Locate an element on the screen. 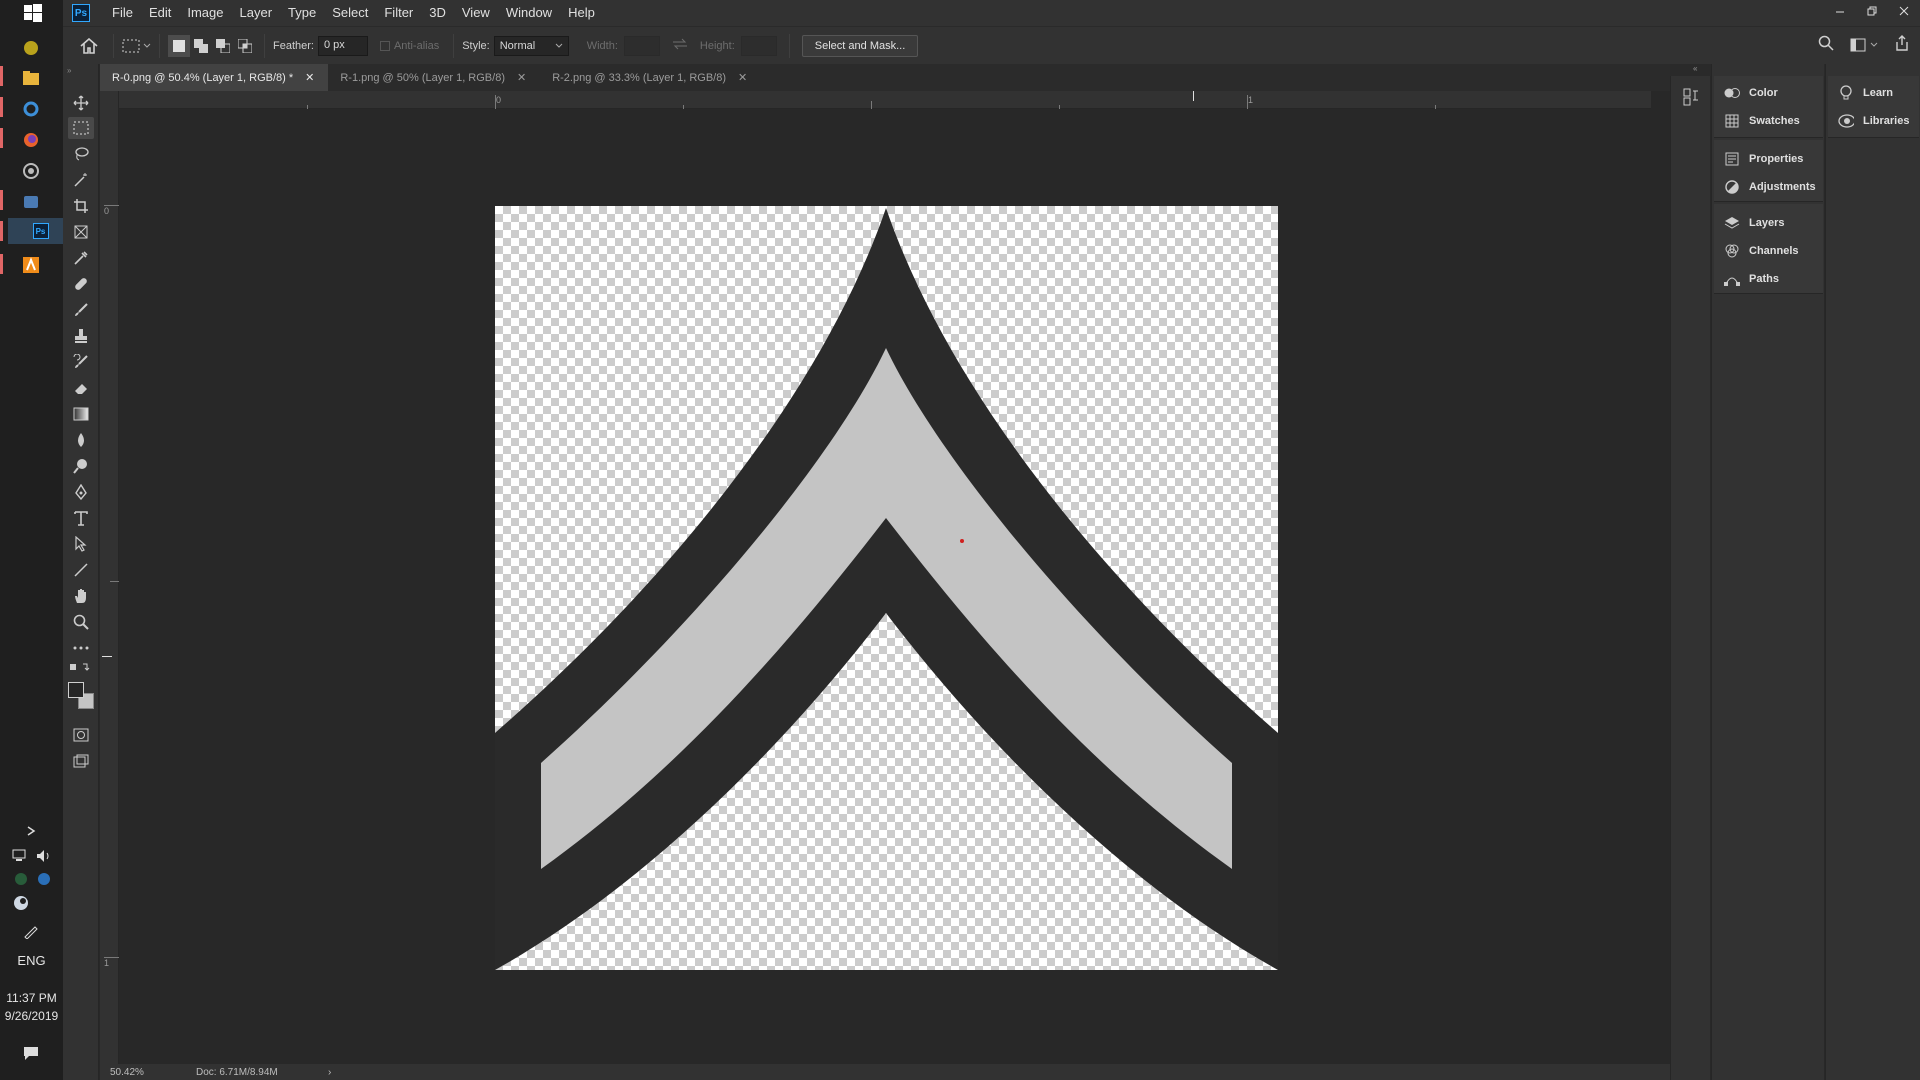 Image resolution: width=1920 pixels, height=1080 pixels. menu-help: Help is located at coordinates (581, 13).